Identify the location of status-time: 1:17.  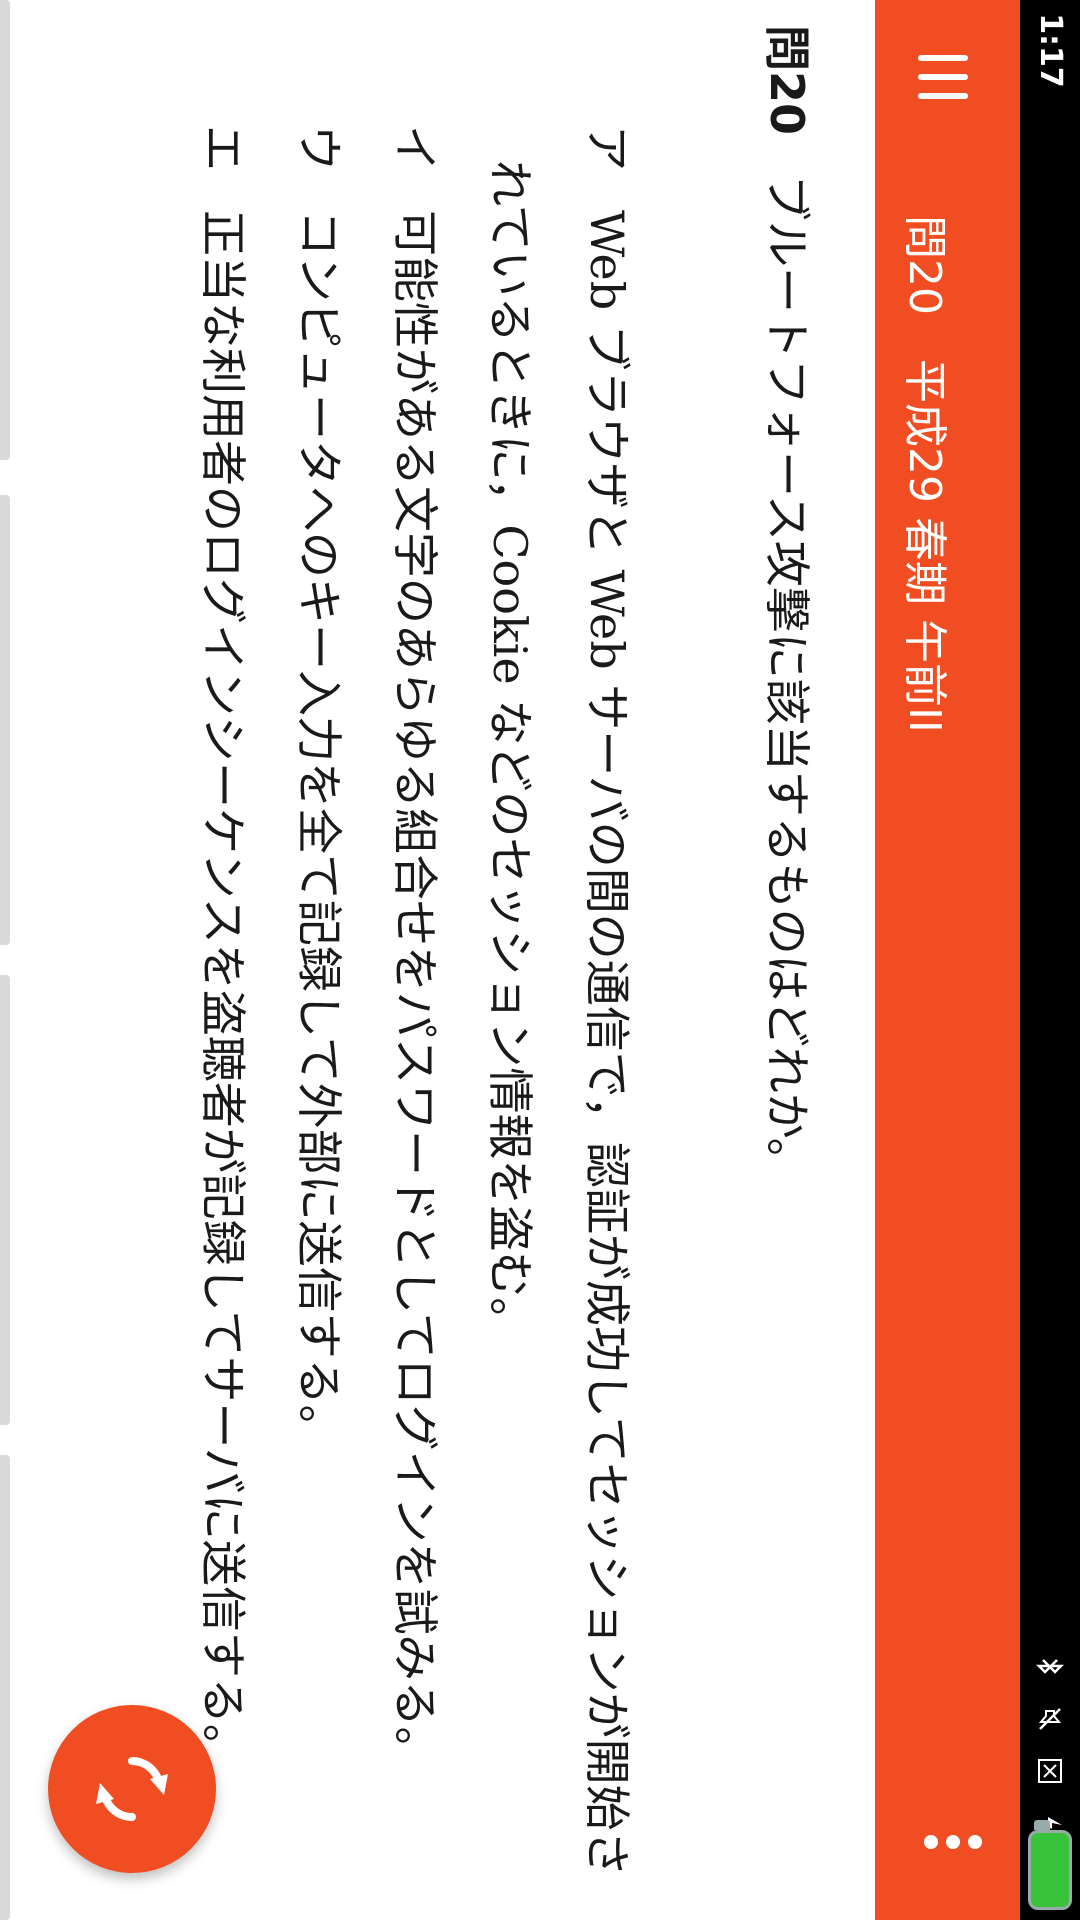
(1050, 50).